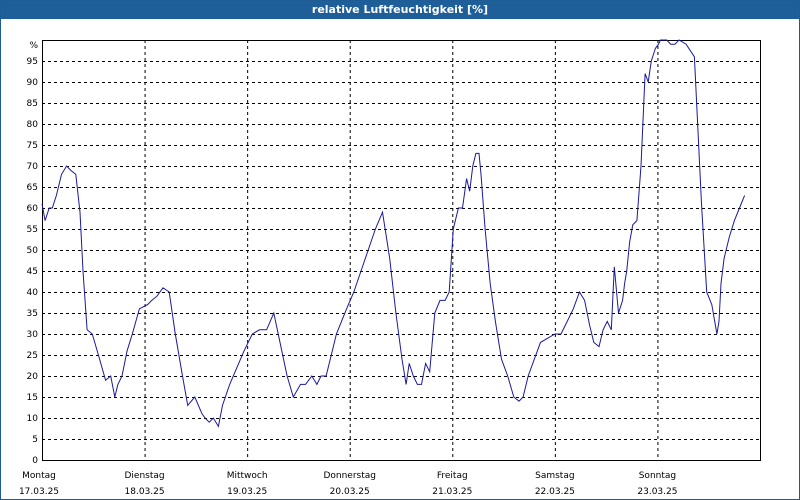  Describe the element at coordinates (145, 492) in the screenshot. I see `x-tick-date-label: 18.03.25` at that location.